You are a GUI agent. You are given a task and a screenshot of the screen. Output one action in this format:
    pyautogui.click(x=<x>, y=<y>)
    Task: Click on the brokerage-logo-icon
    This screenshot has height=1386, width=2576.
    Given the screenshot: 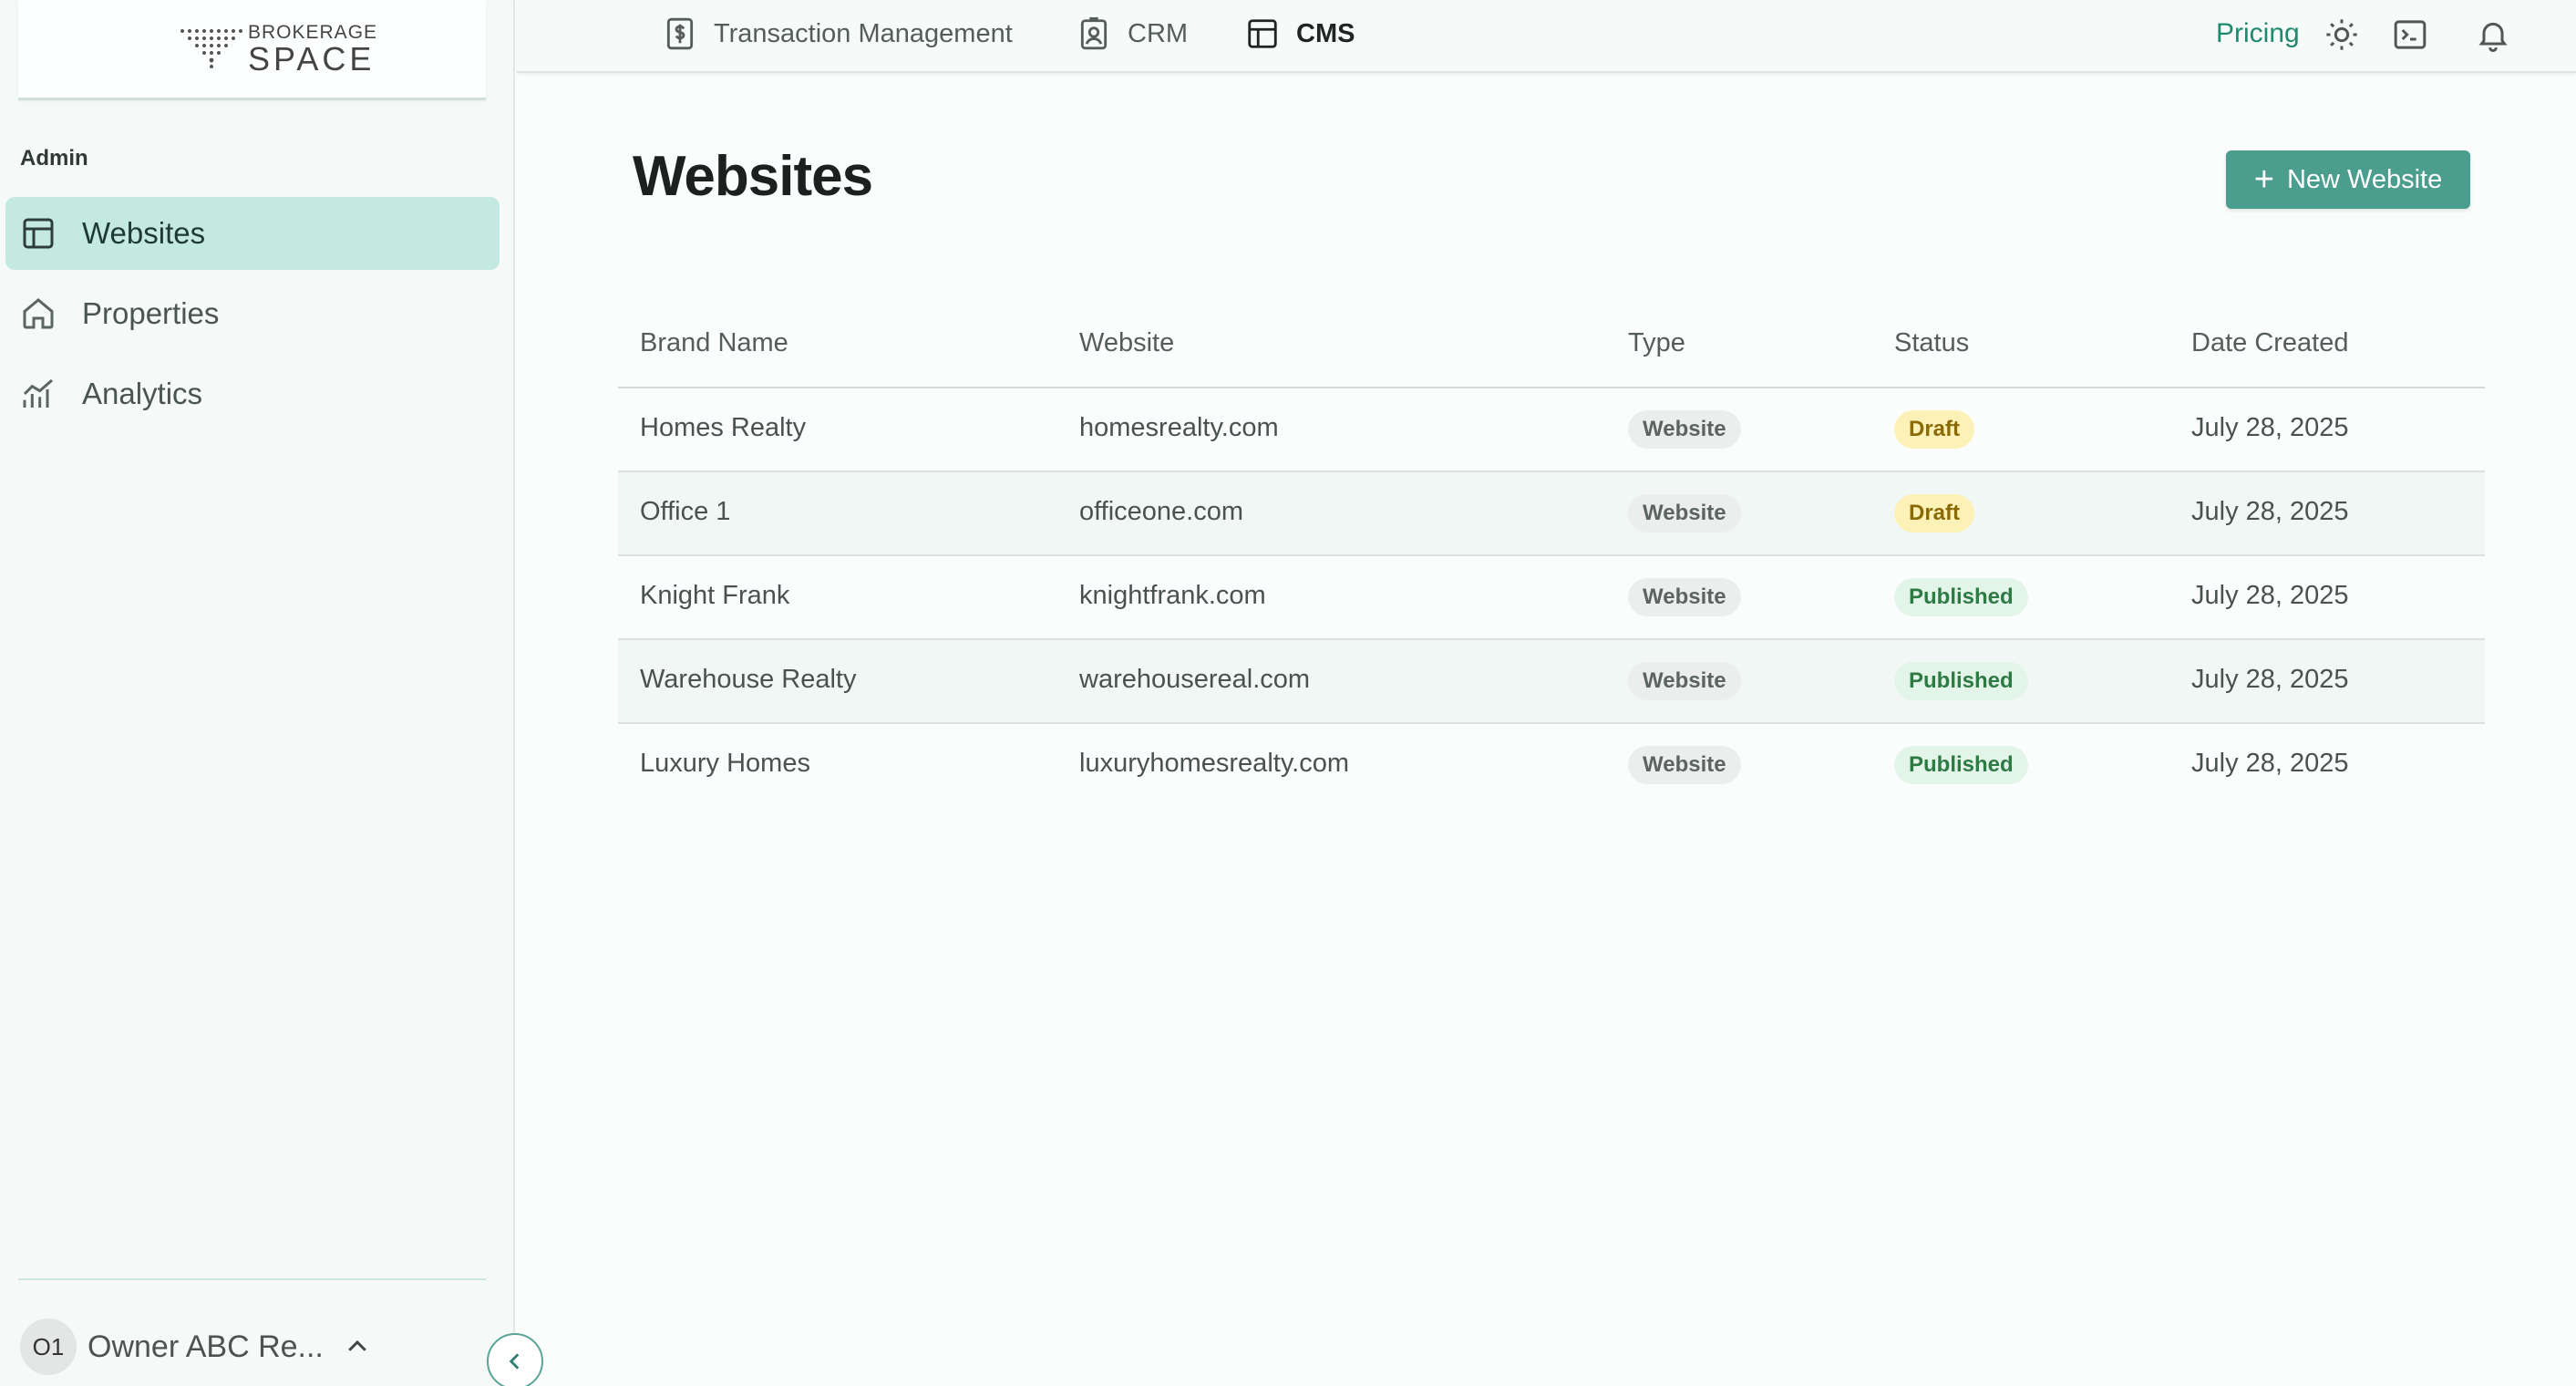 What is the action you would take?
    pyautogui.click(x=211, y=48)
    